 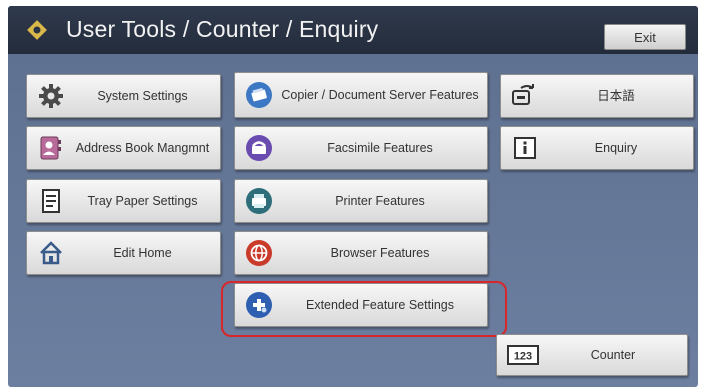 I want to click on printer-features-button: Printer Features, so click(x=361, y=201).